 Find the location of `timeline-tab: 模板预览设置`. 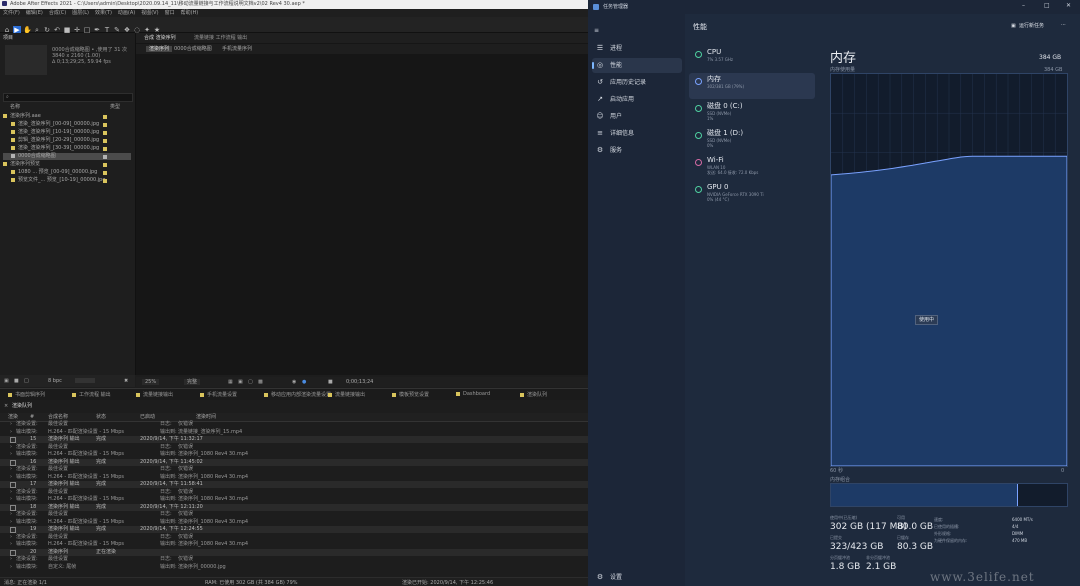

timeline-tab: 模板预览设置 is located at coordinates (410, 394).